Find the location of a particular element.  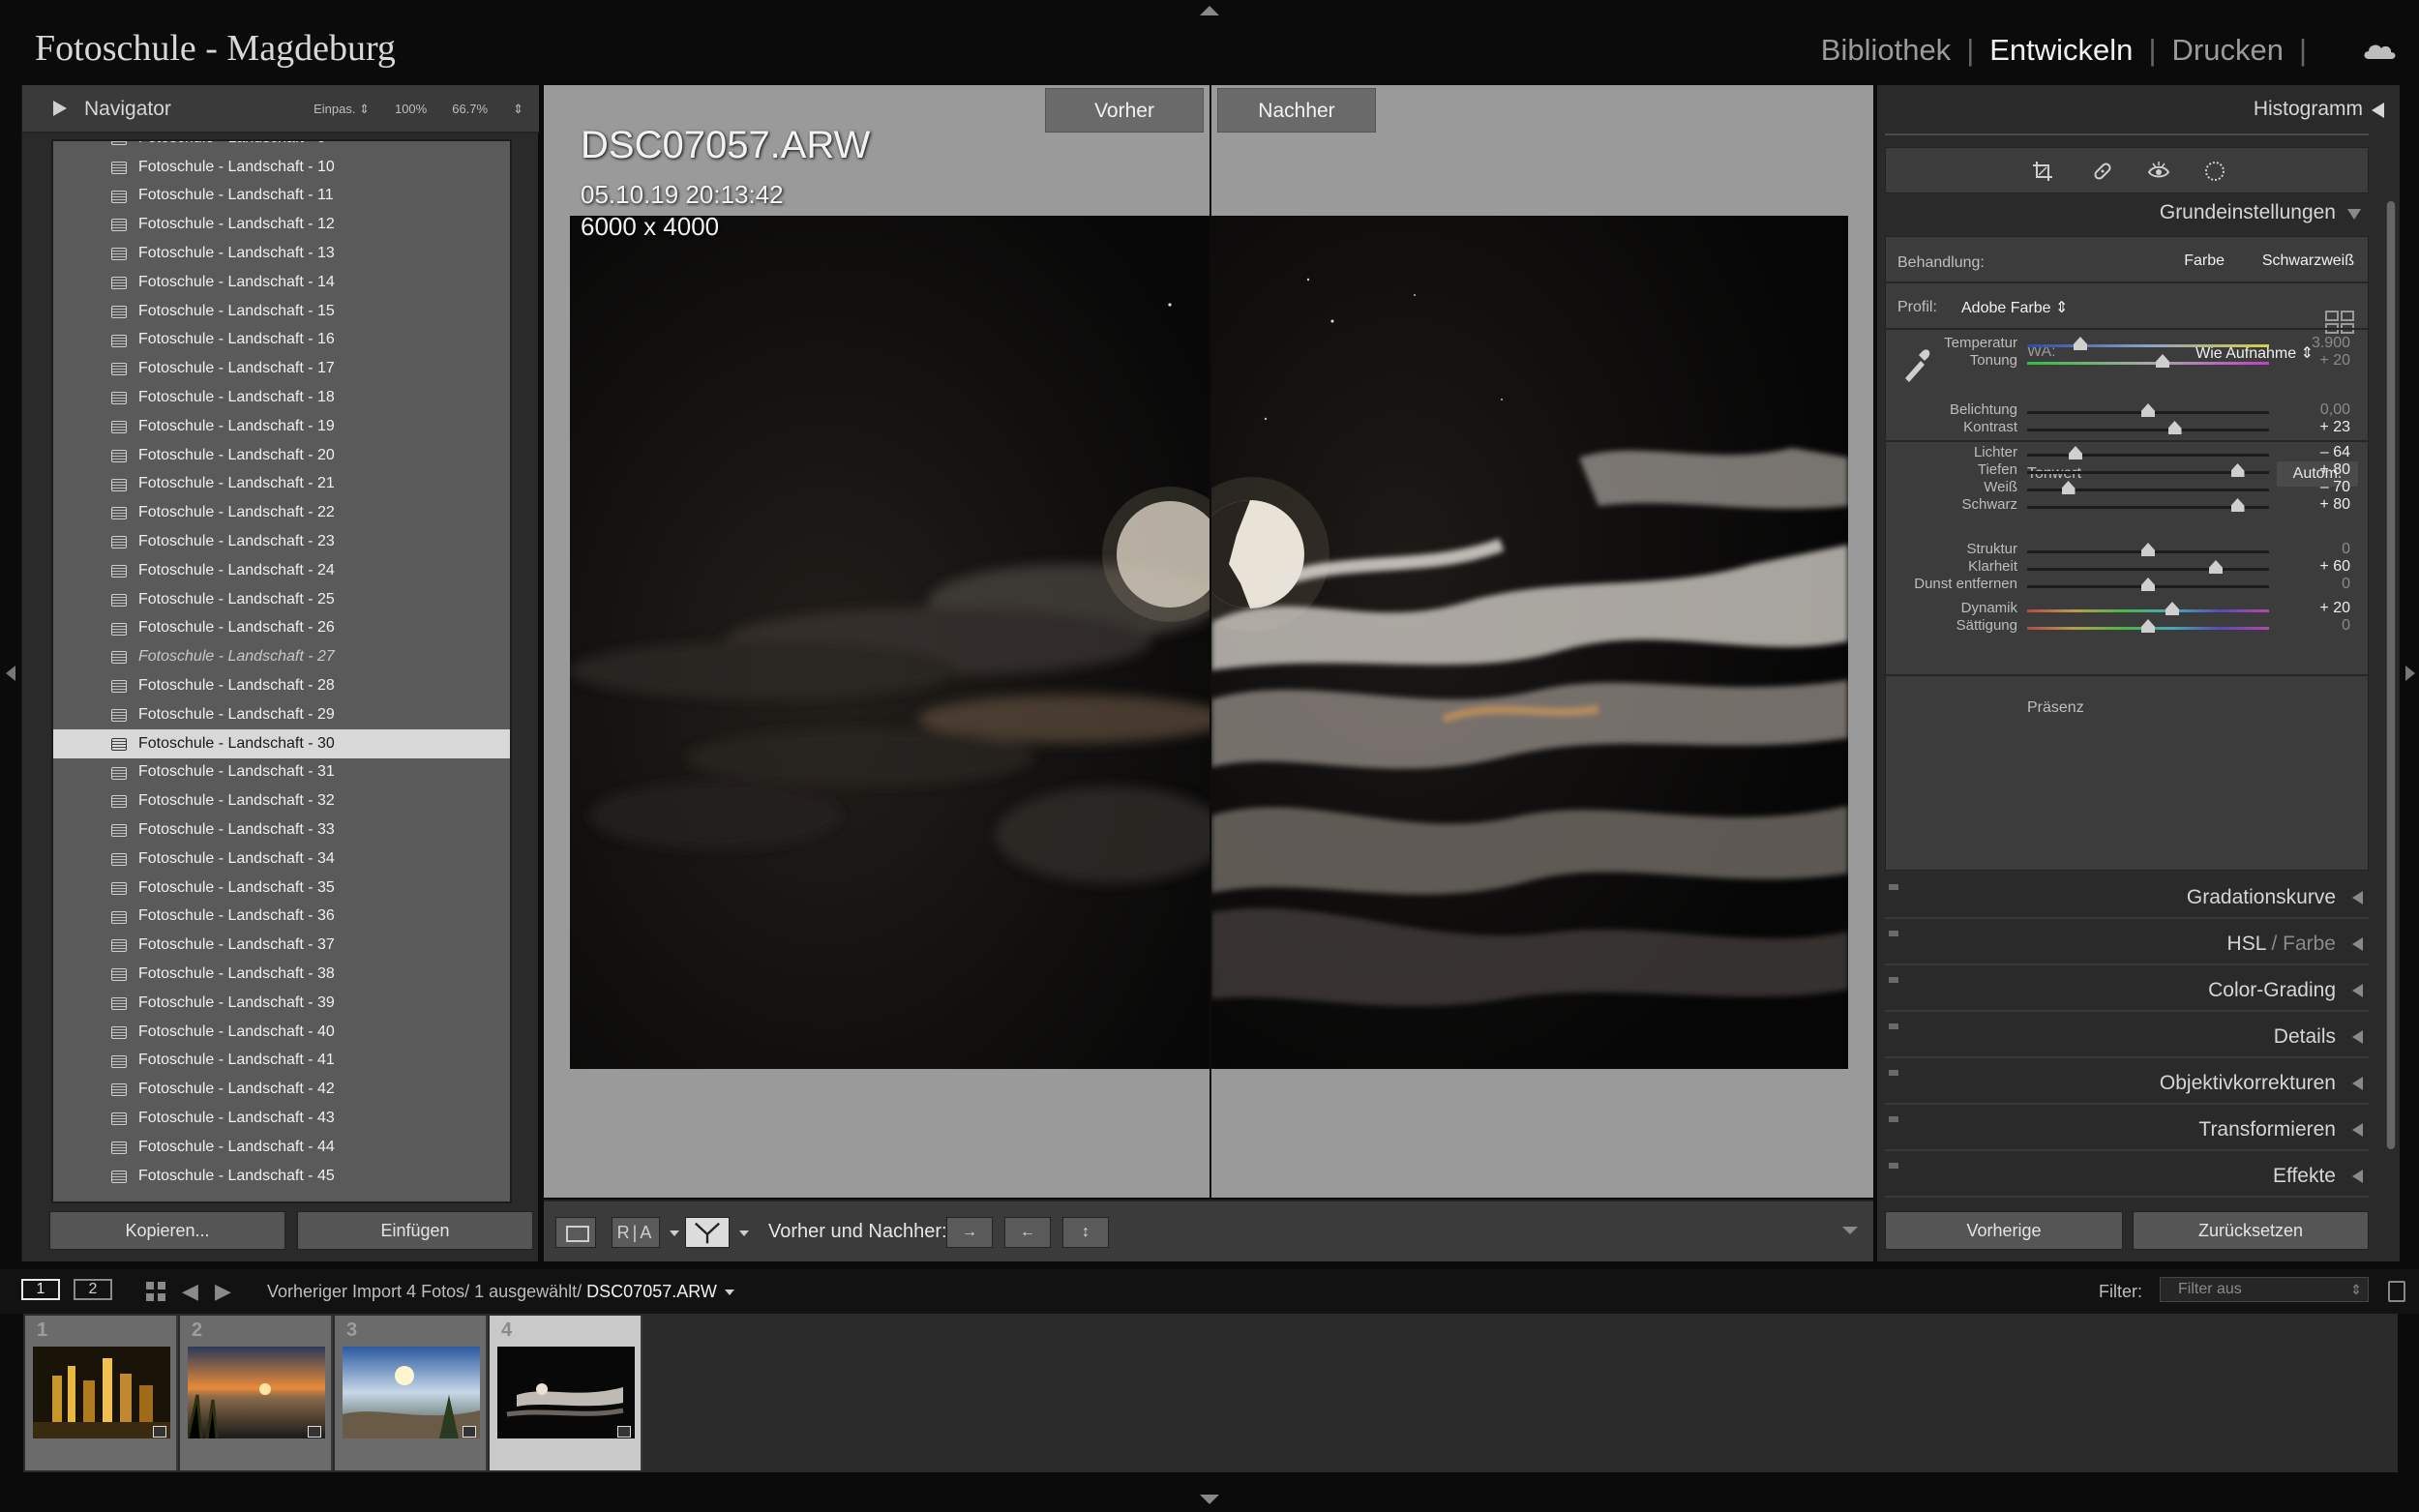

collection-item: Fotoschule - Landschaft - 45 is located at coordinates (282, 1176).